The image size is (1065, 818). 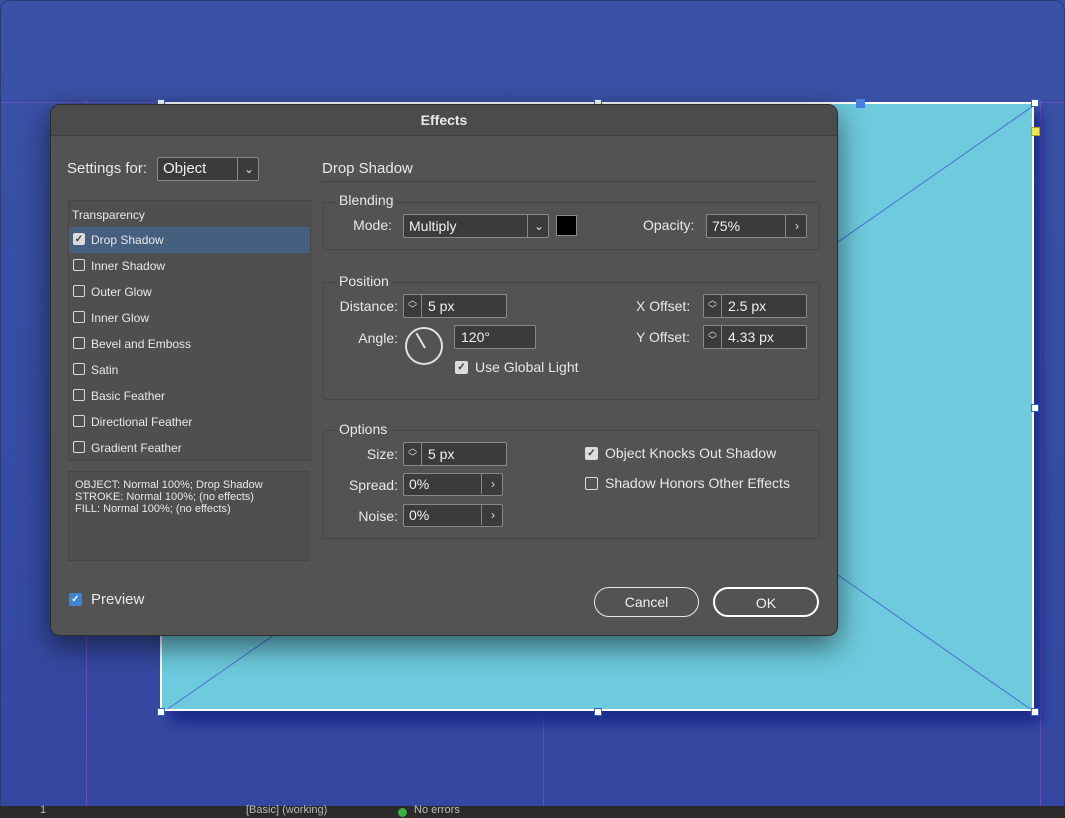 I want to click on mode-value: Multiply, so click(x=433, y=226).